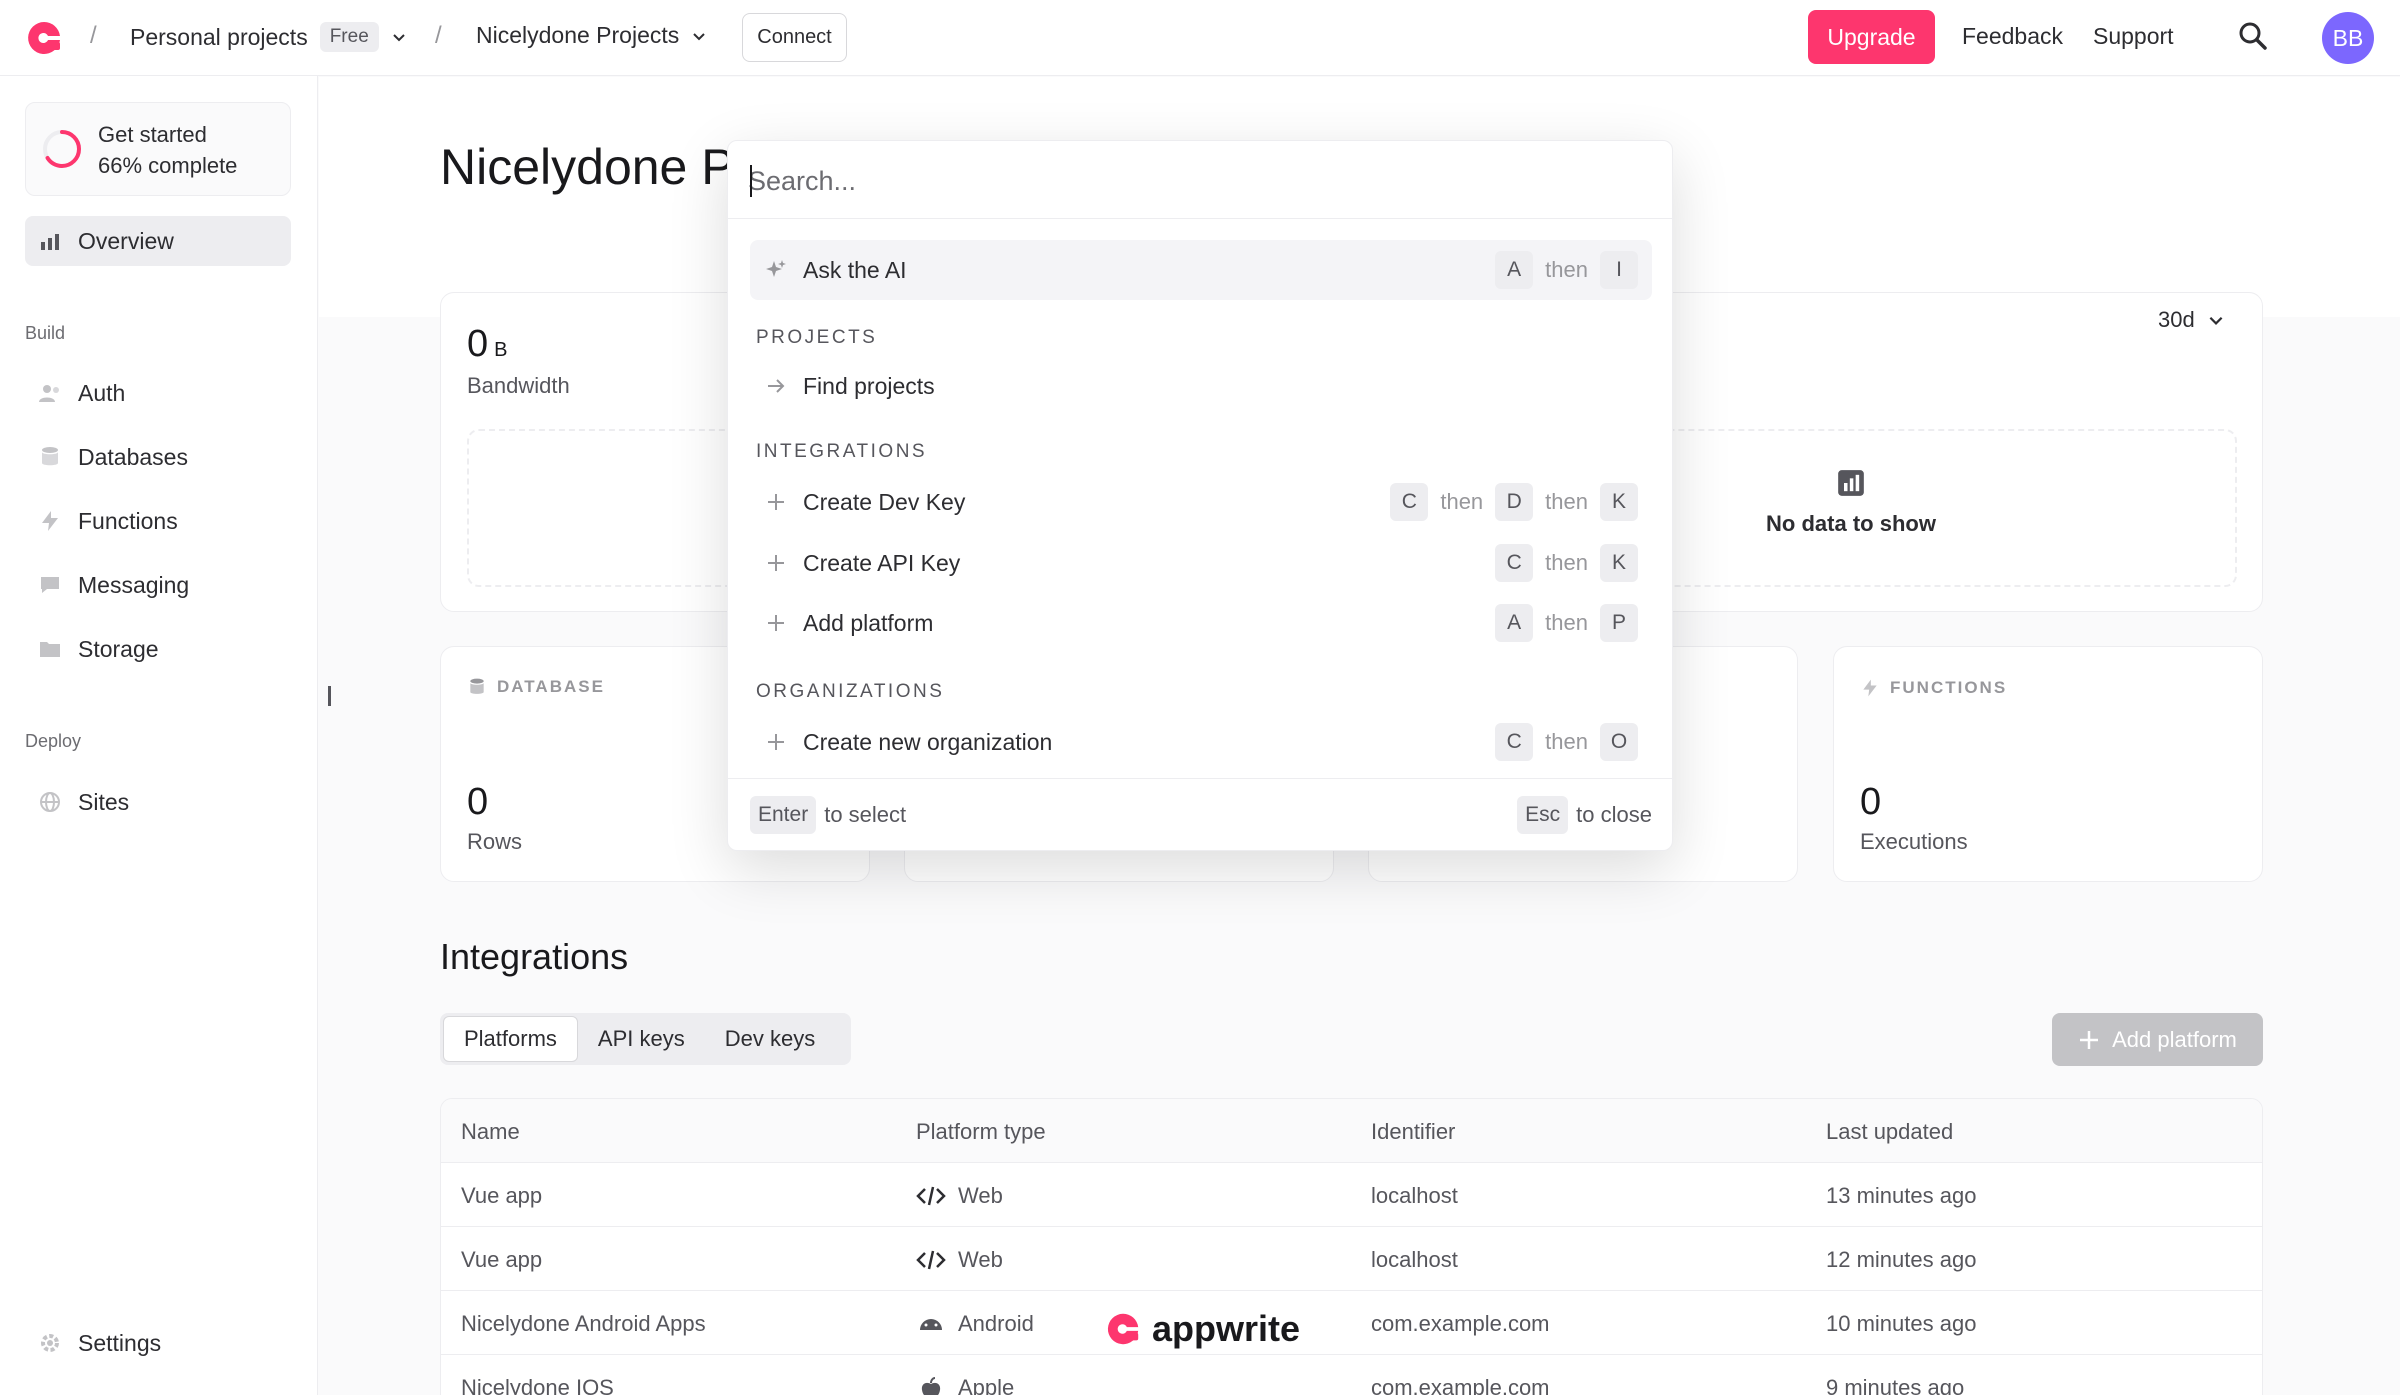 The image size is (2400, 1395). Describe the element at coordinates (1460, 1323) in the screenshot. I see `platform-identifier: com.example.com` at that location.